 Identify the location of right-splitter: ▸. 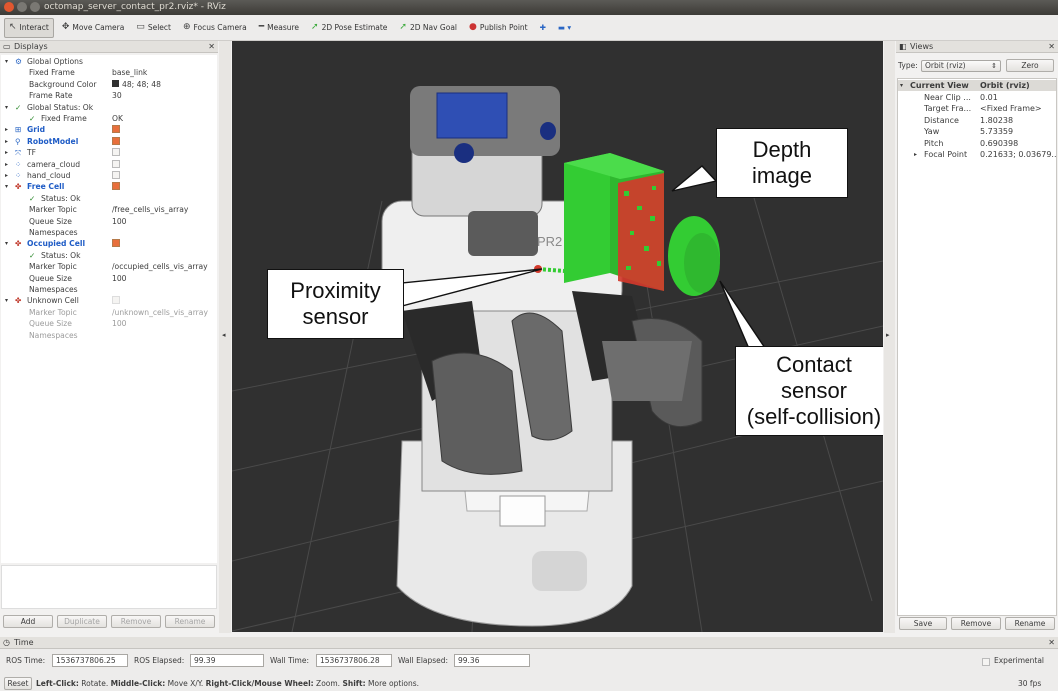
(889, 337).